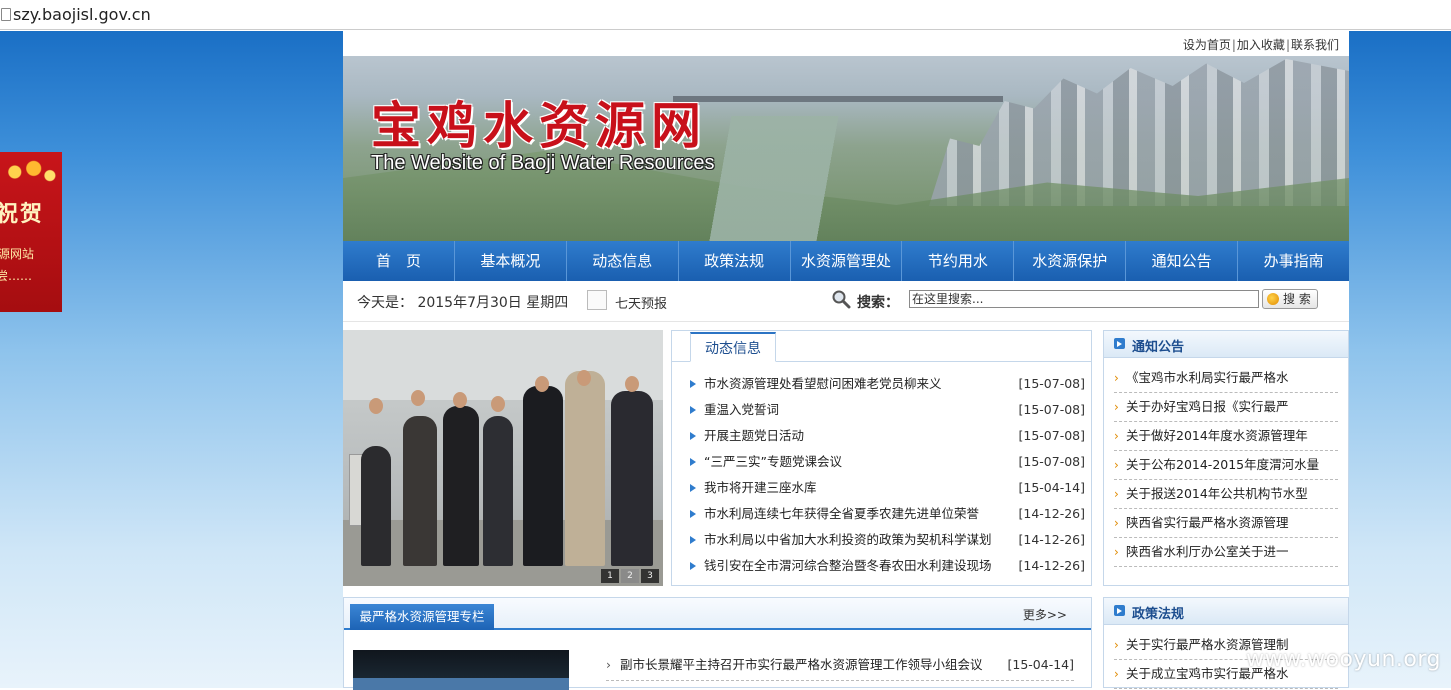 This screenshot has height=690, width=1451. I want to click on nav-management-office: 水资源管理处, so click(847, 261).